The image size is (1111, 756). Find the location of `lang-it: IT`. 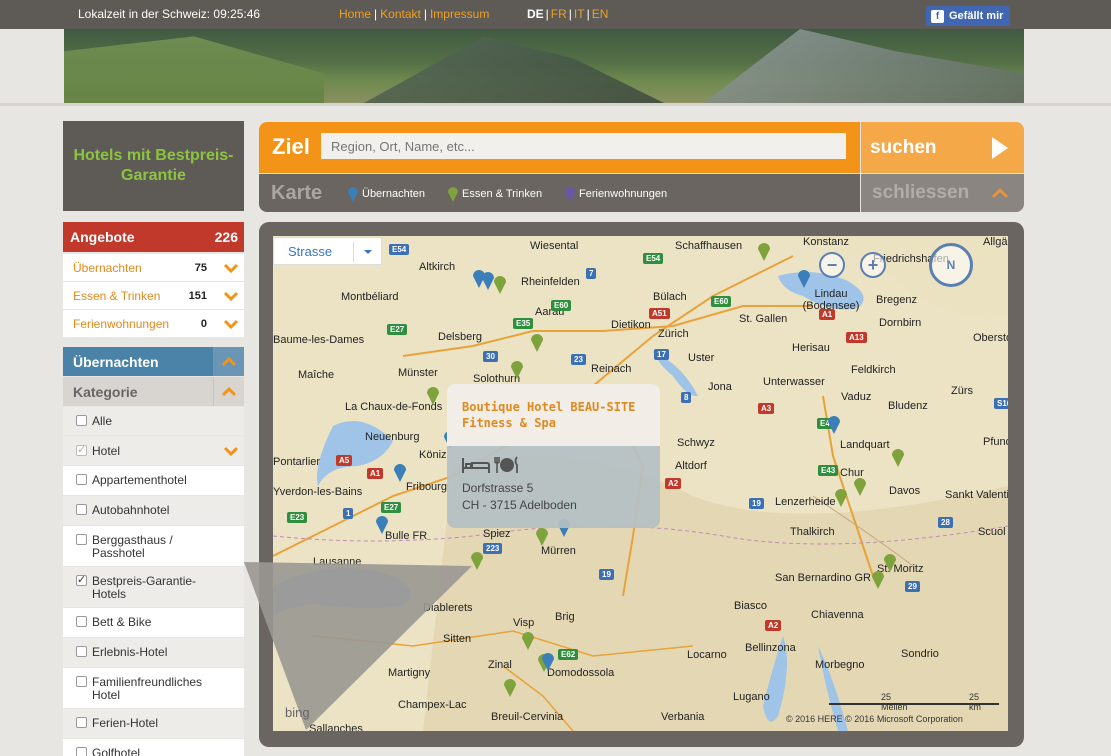

lang-it: IT is located at coordinates (579, 14).